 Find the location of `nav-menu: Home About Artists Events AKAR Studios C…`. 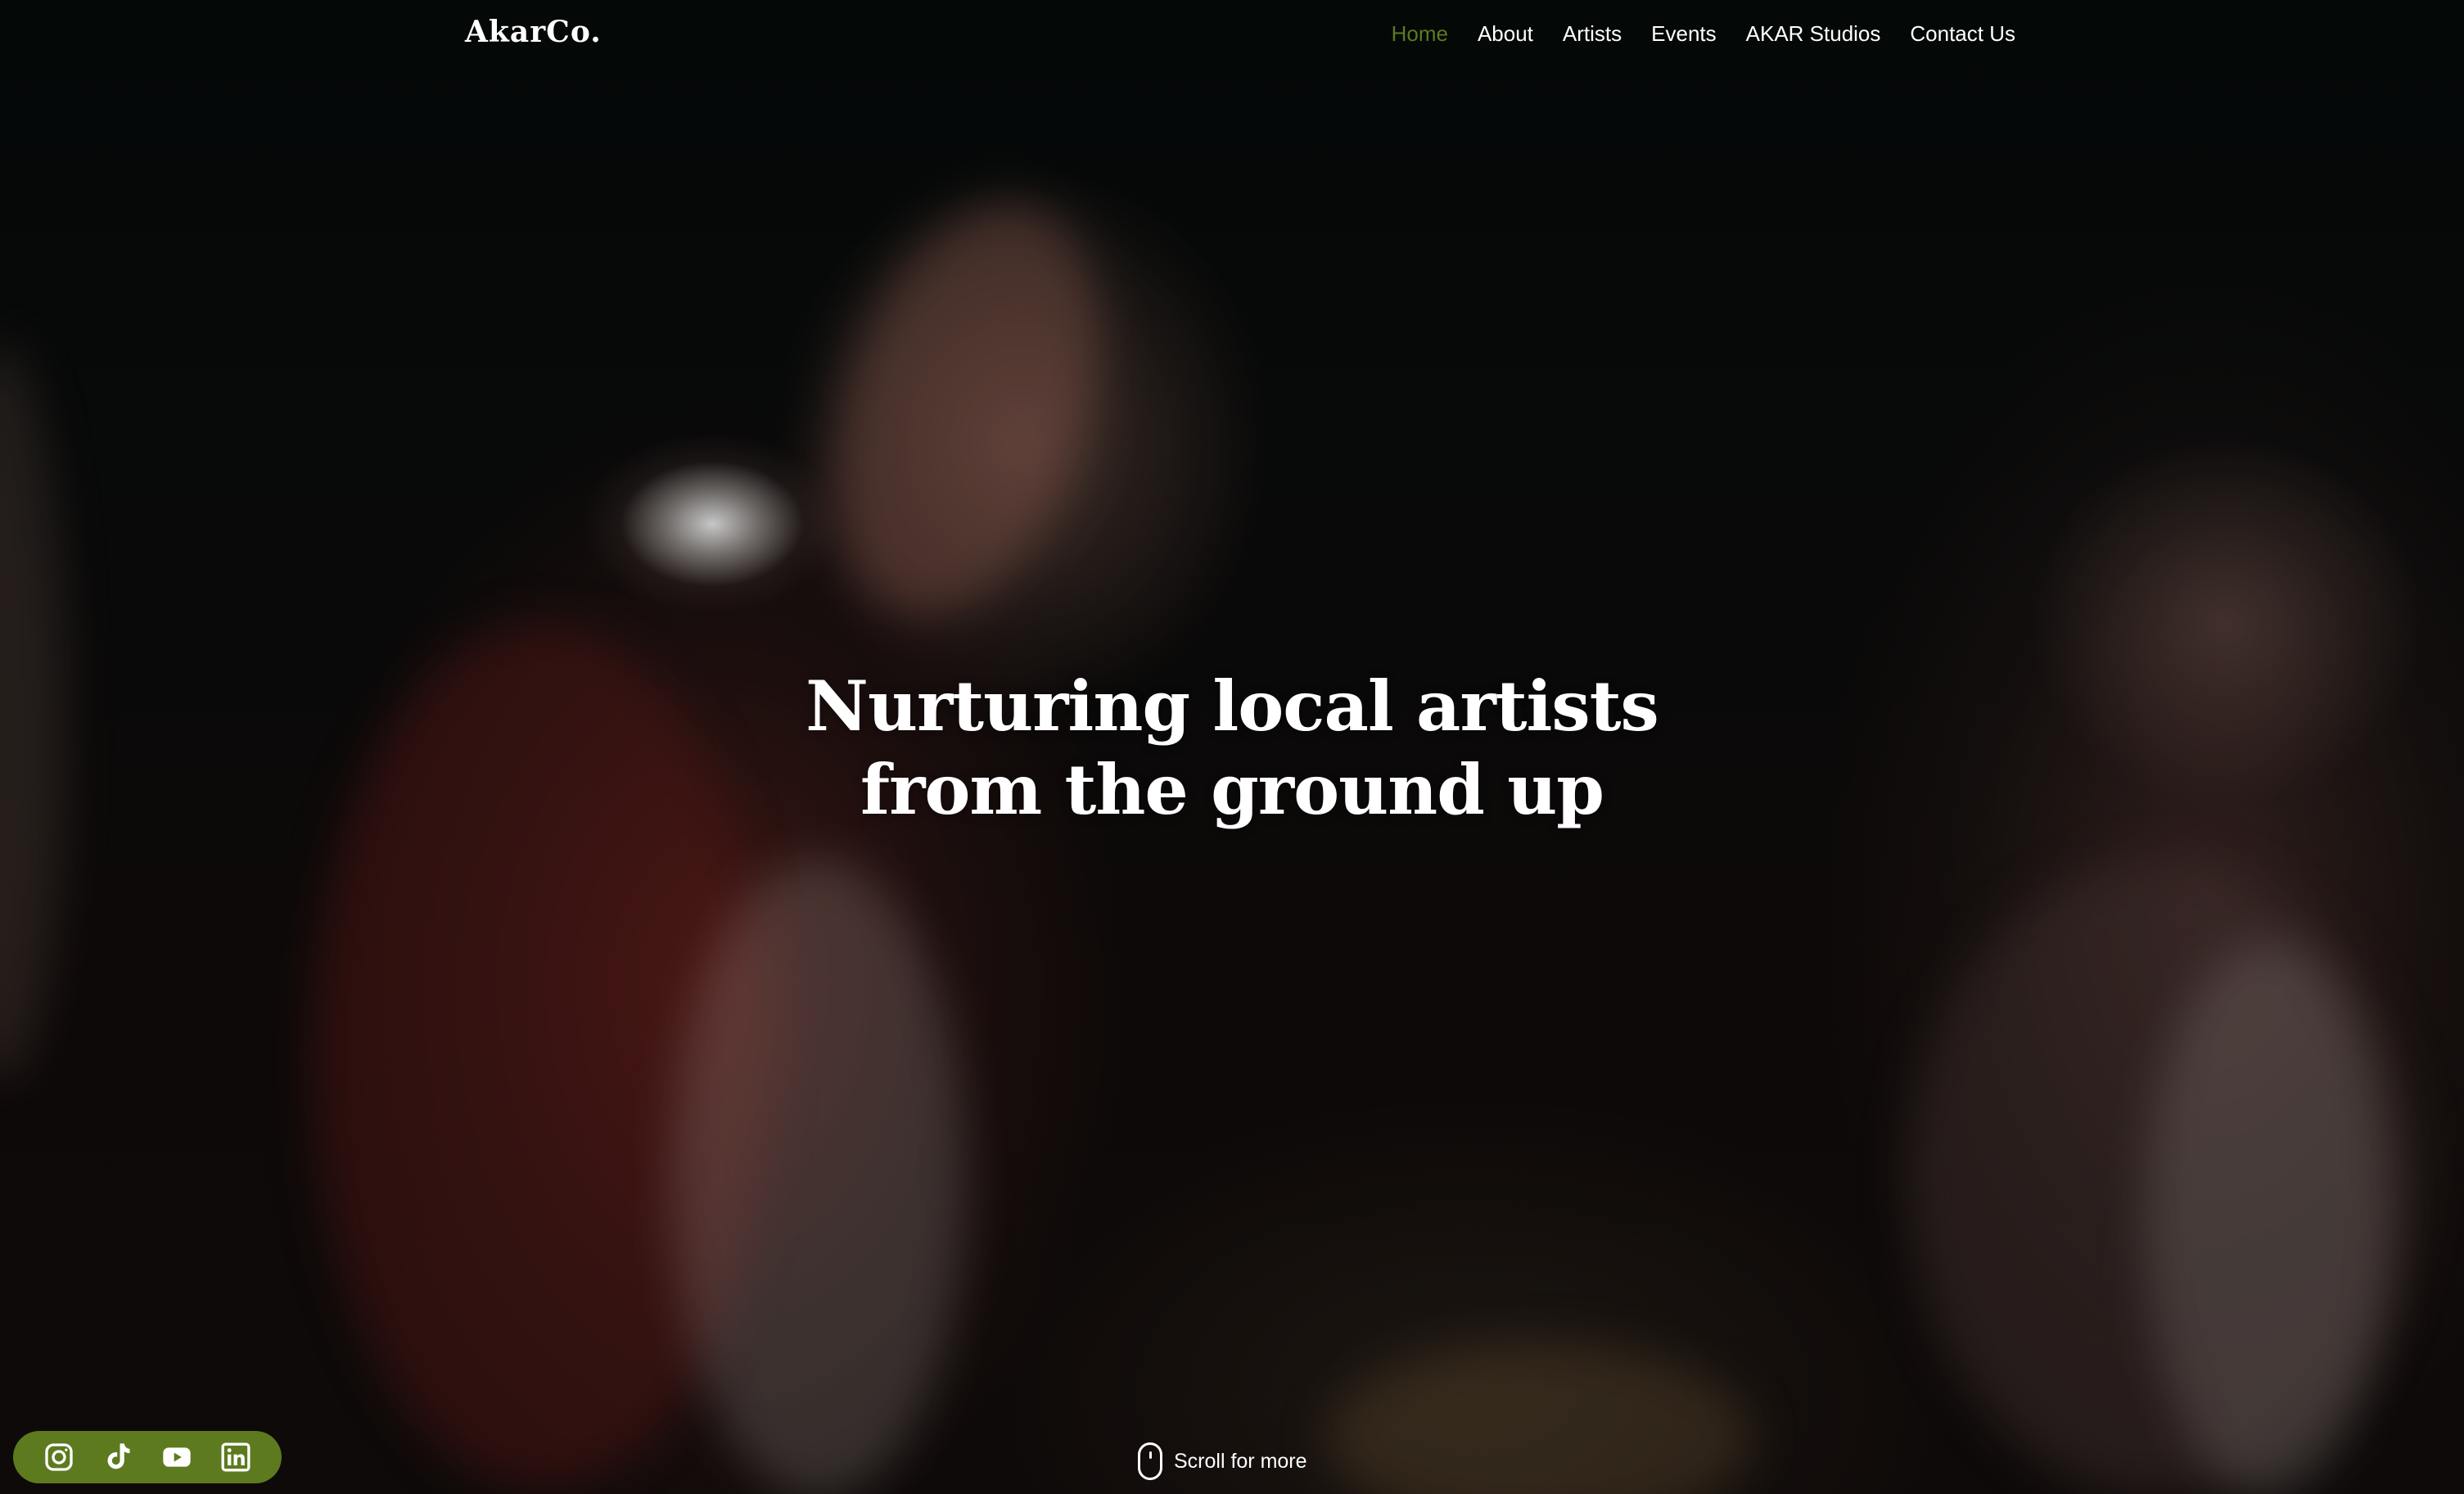

nav-menu: Home About Artists Events AKAR Studios C… is located at coordinates (1704, 34).